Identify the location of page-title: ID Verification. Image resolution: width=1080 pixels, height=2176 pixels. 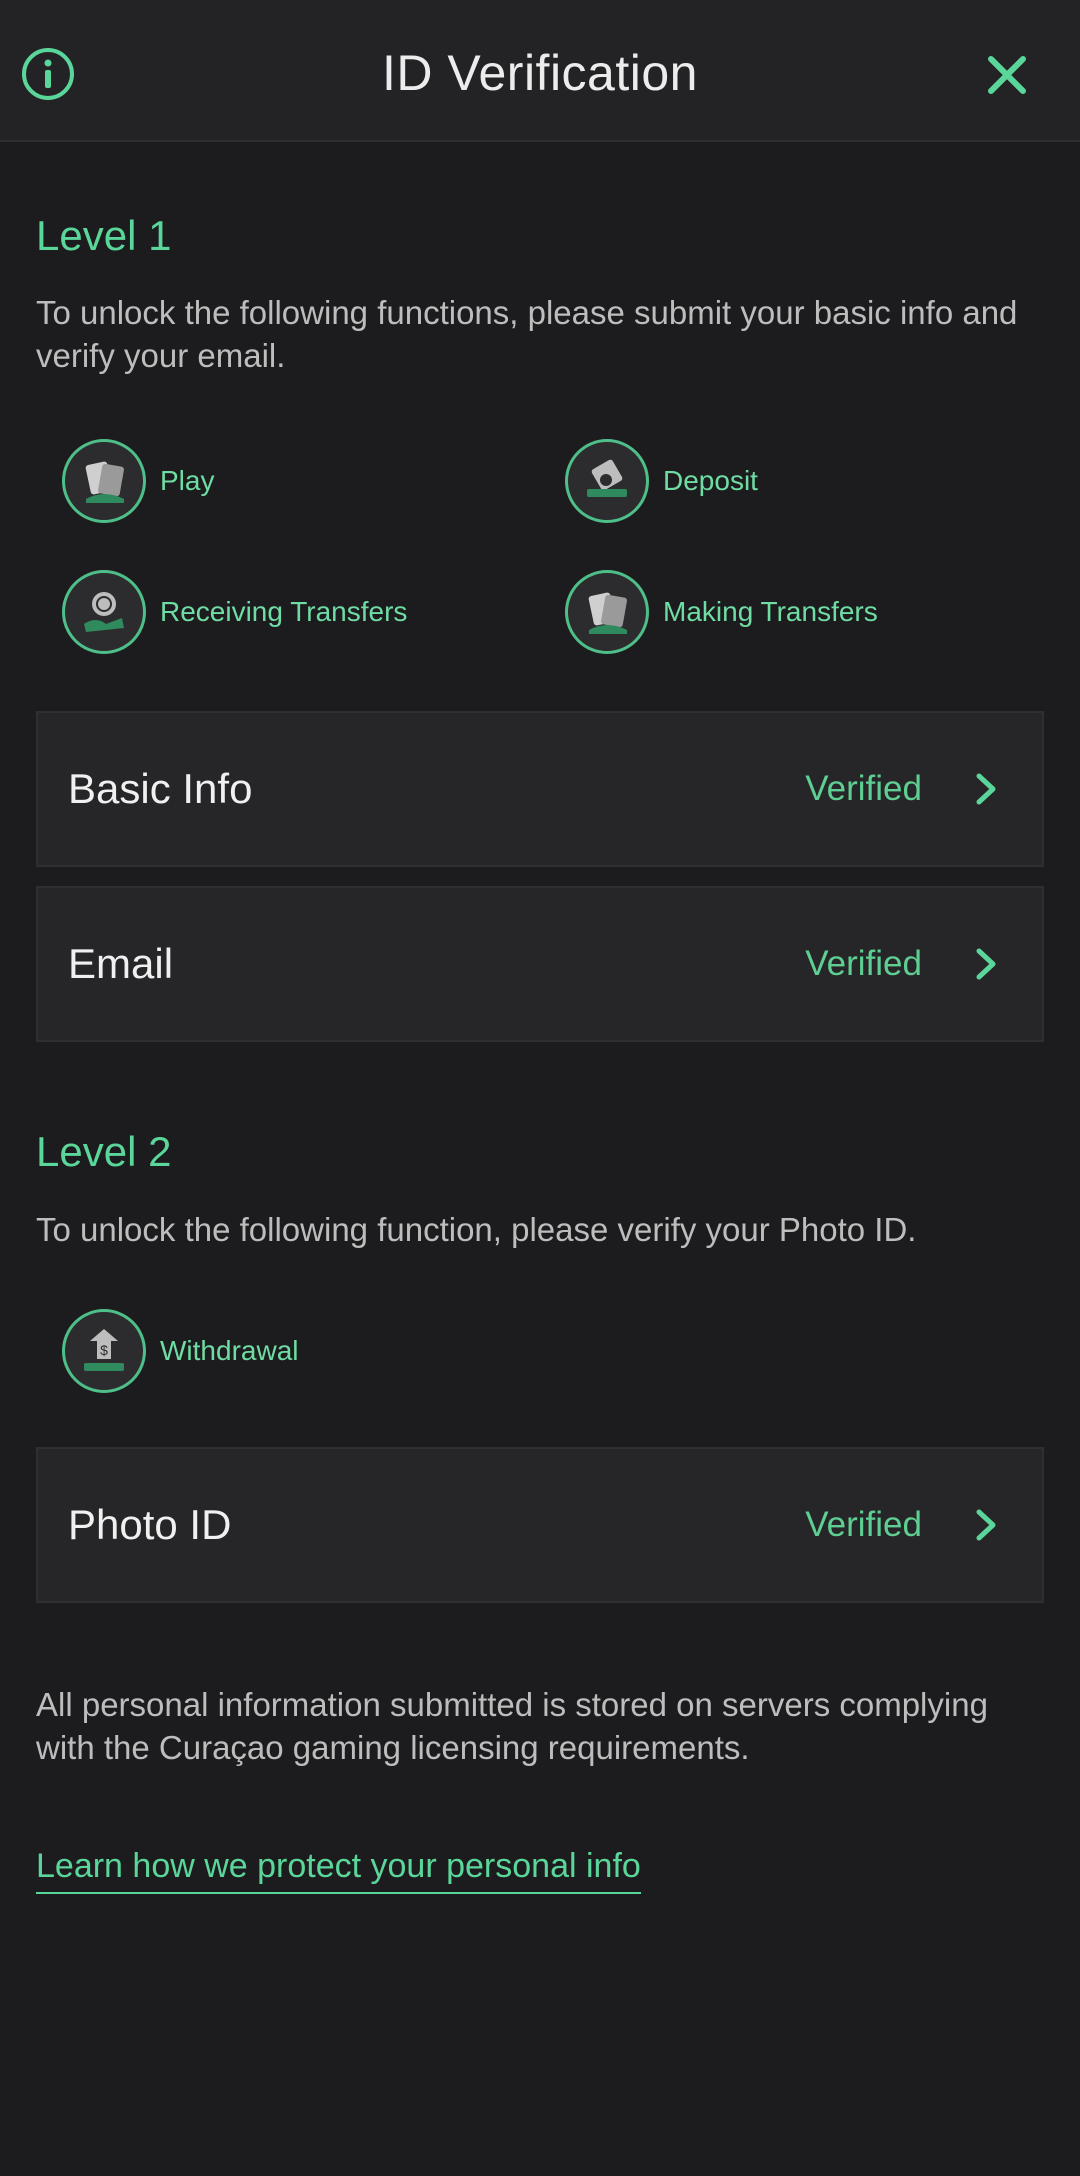
(540, 73).